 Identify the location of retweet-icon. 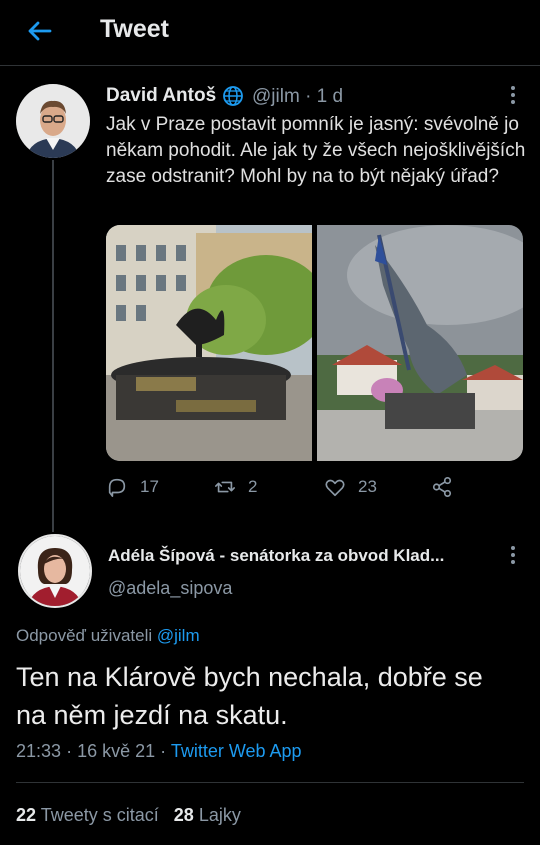
(225, 487).